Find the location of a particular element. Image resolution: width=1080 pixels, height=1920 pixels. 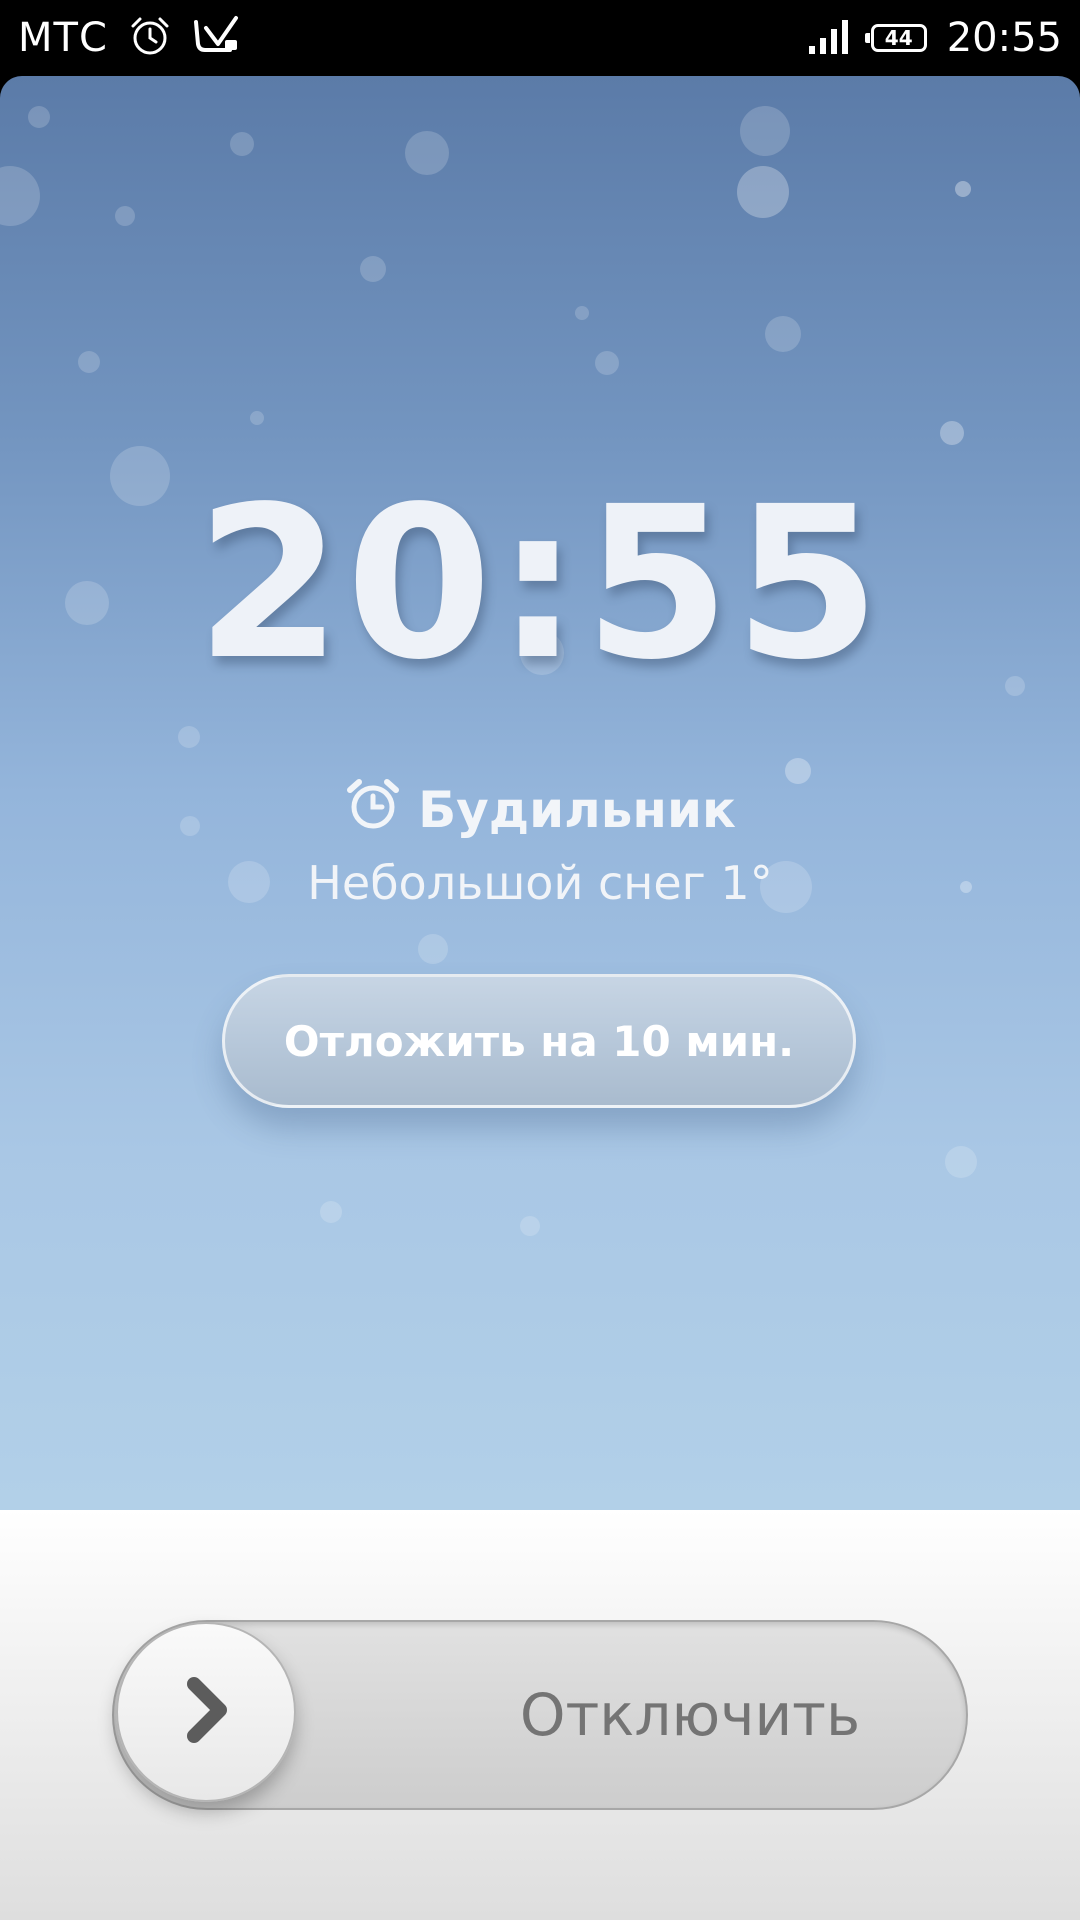

carrier-name: МТС is located at coordinates (63, 38).